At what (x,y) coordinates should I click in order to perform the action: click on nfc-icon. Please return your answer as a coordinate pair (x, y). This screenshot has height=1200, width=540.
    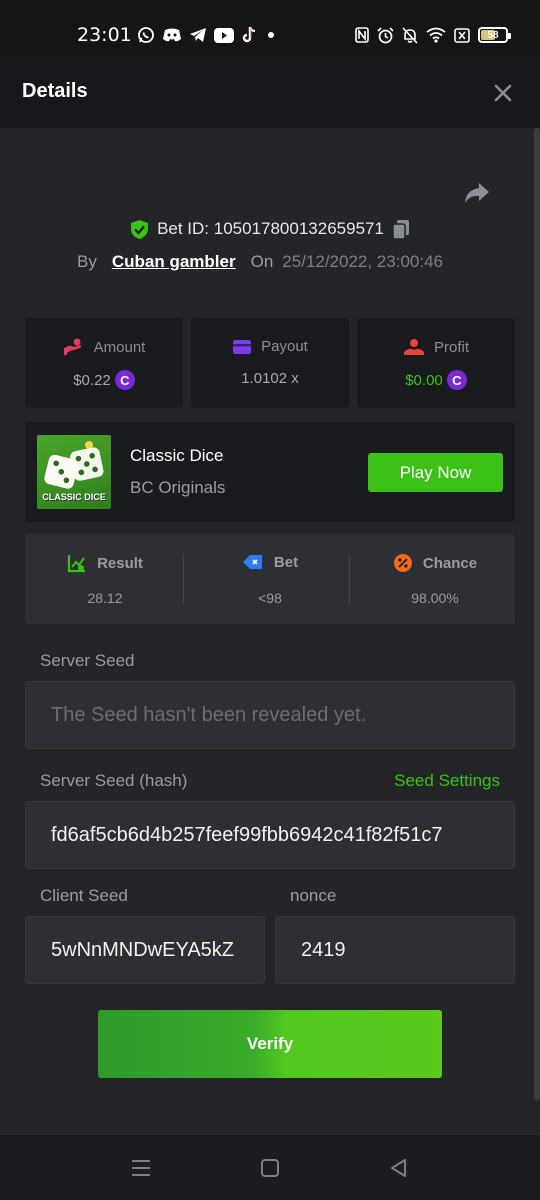
    Looking at the image, I should click on (362, 35).